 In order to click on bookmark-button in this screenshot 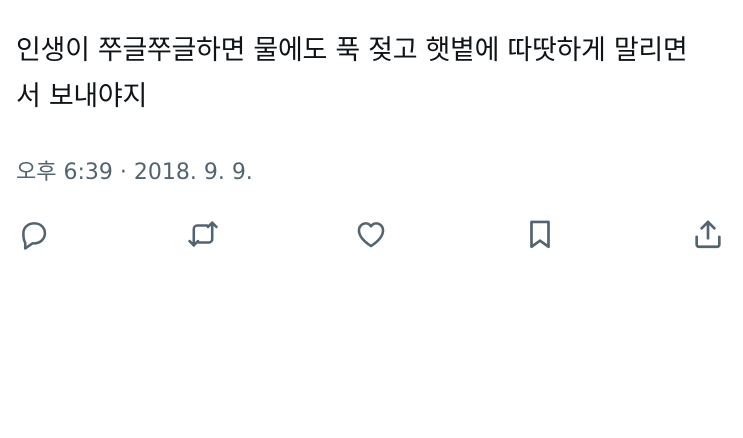, I will do `click(540, 234)`.